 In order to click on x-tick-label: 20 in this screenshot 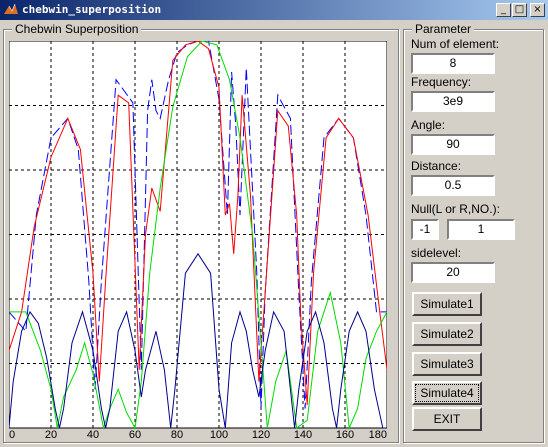, I will do `click(51, 434)`.